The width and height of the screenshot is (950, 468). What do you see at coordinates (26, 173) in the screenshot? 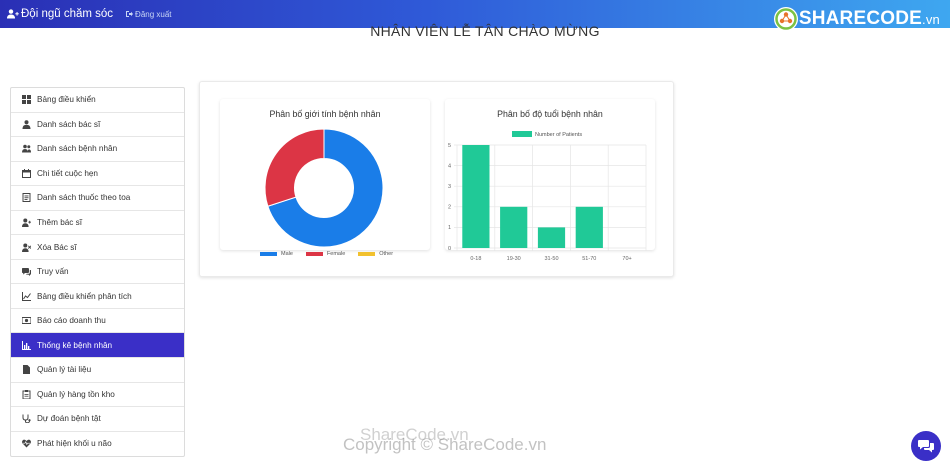
I see `calendar-icon` at bounding box center [26, 173].